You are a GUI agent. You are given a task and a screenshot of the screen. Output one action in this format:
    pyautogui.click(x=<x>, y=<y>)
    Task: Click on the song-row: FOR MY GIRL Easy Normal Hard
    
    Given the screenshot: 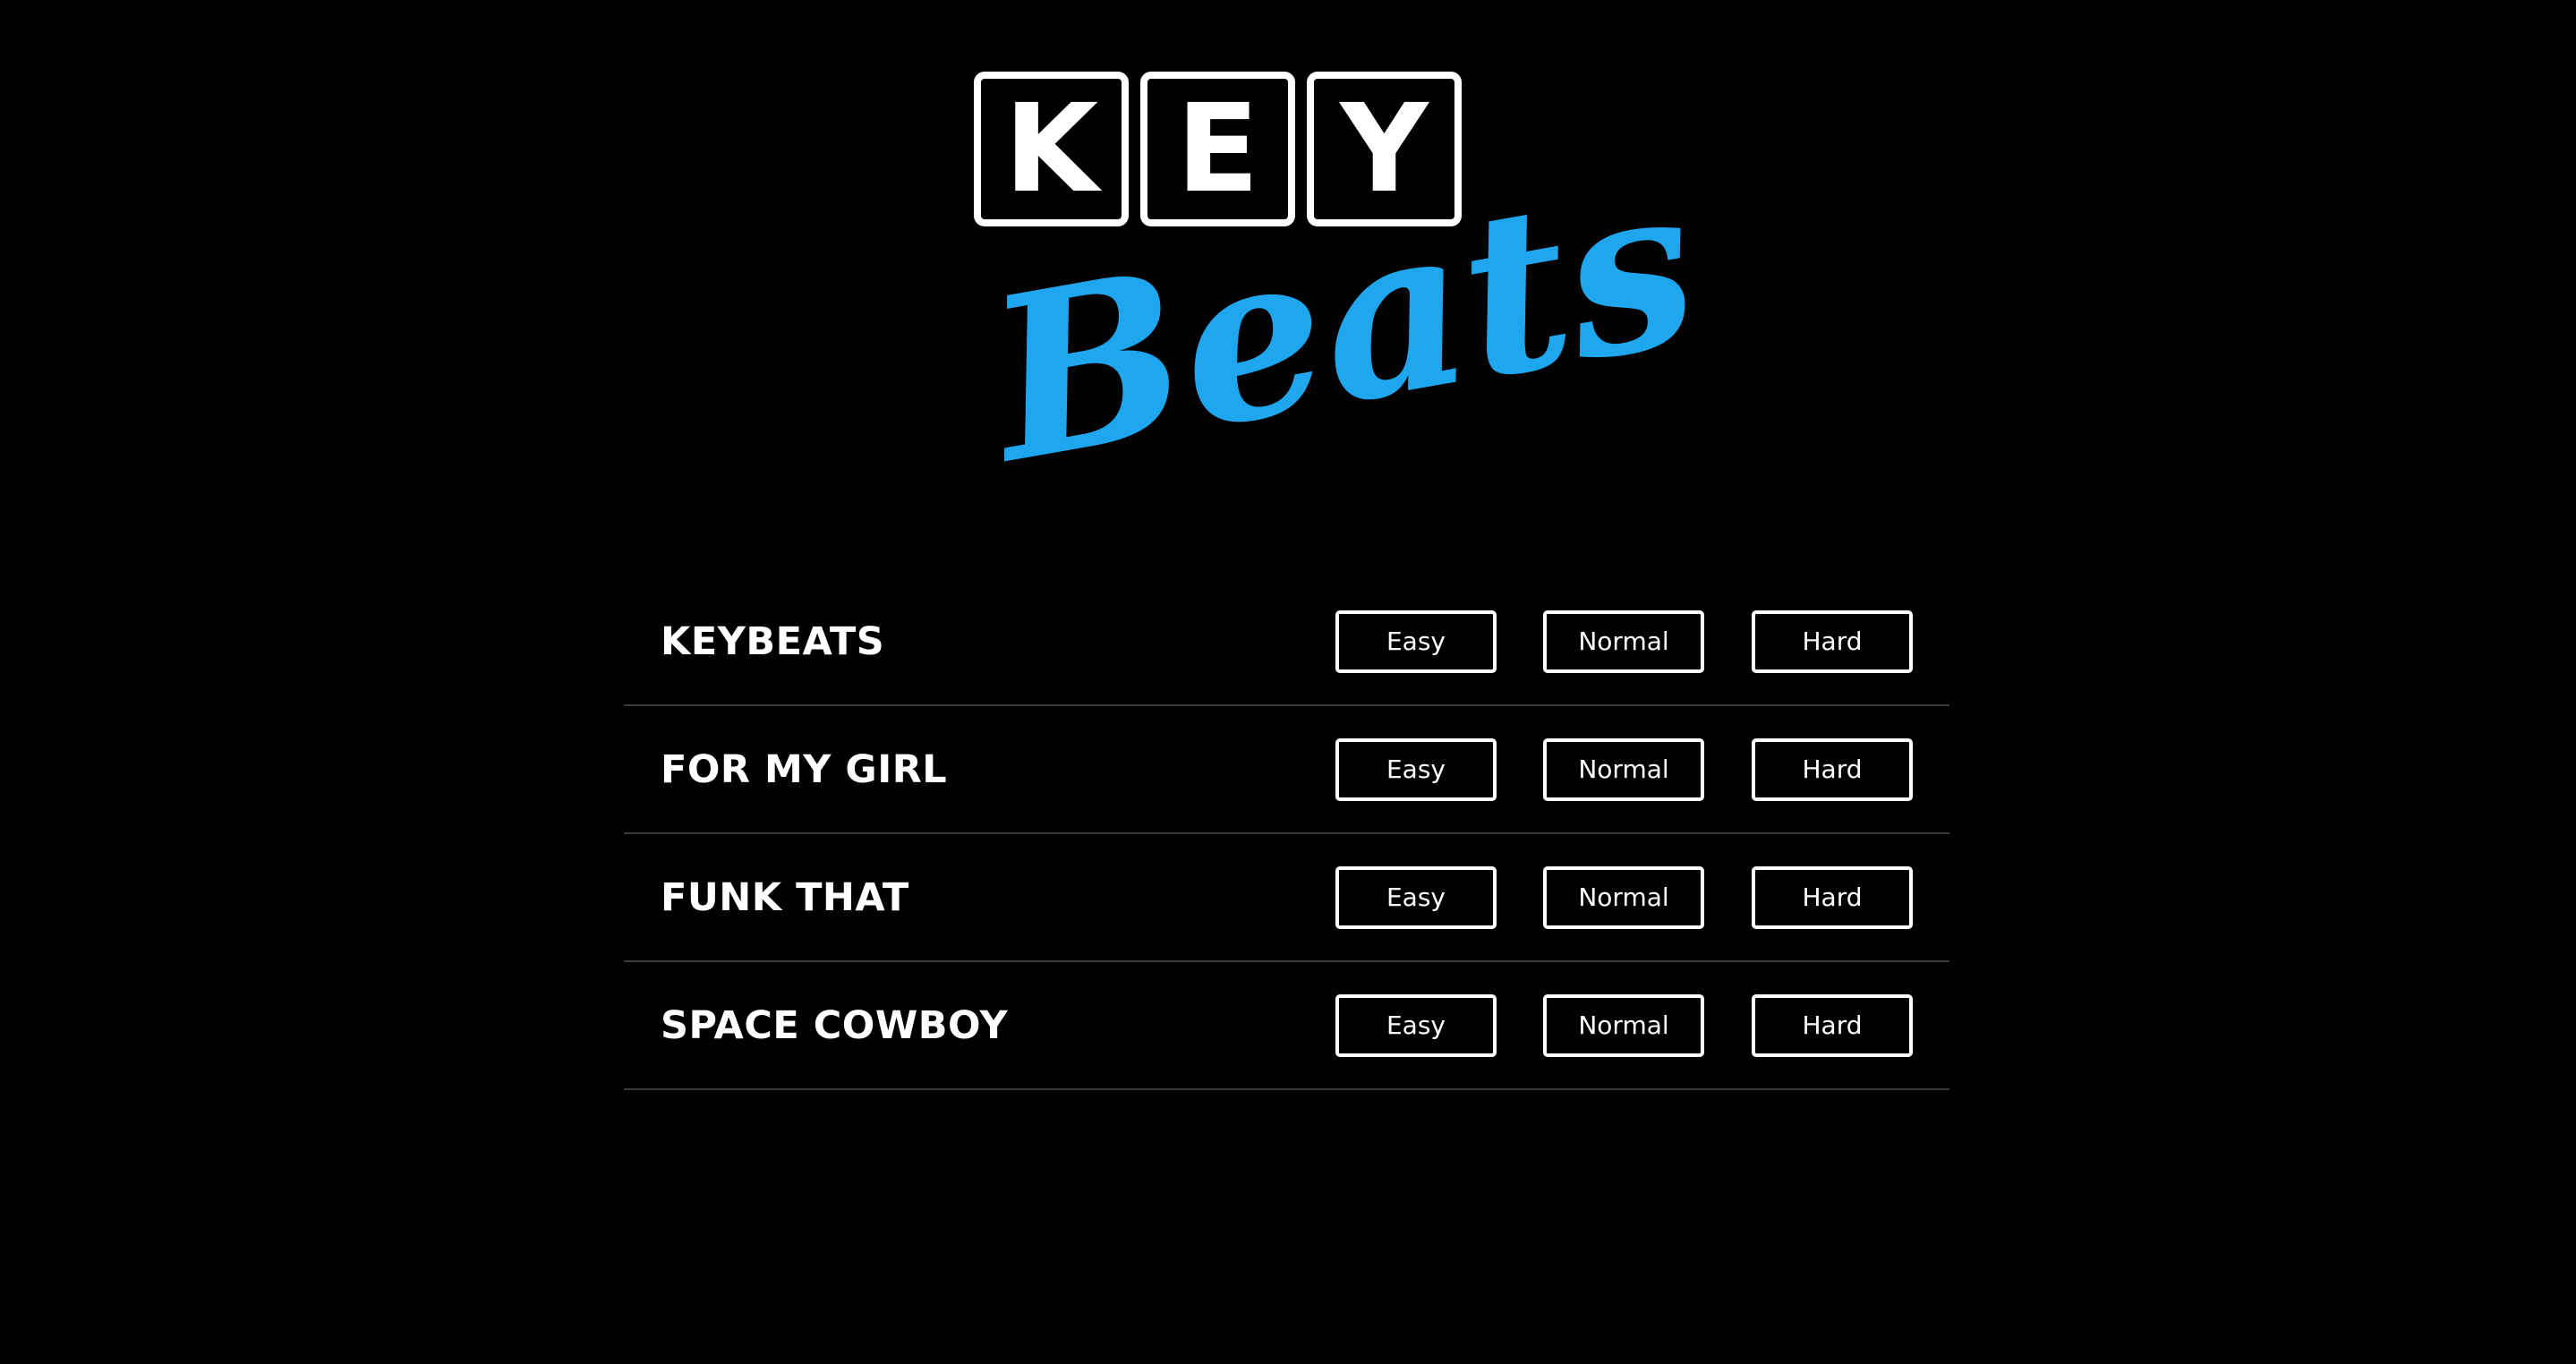 What is the action you would take?
    pyautogui.click(x=1286, y=770)
    